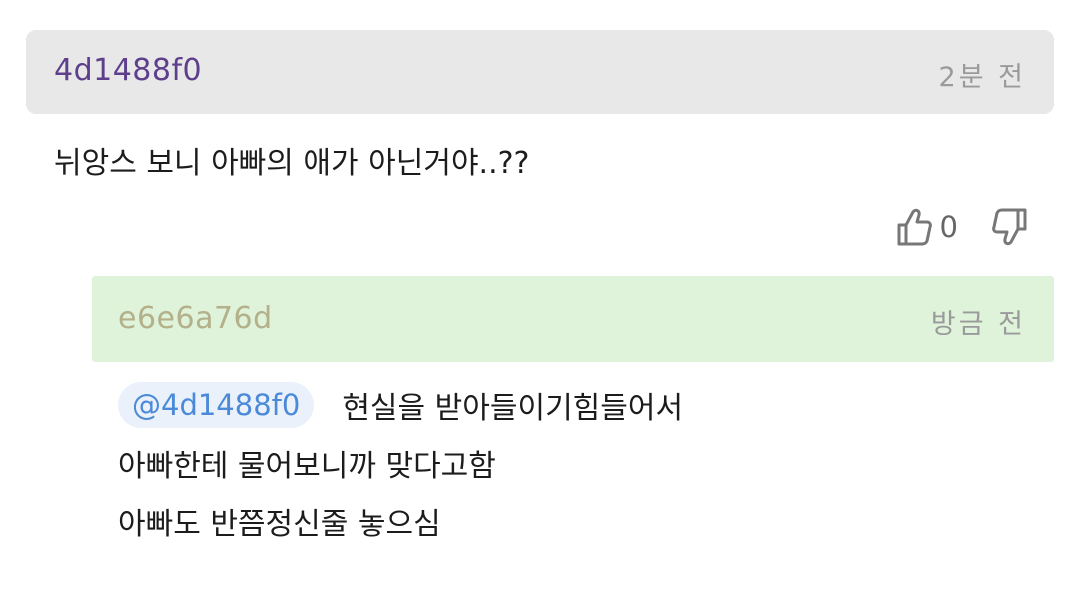 Image resolution: width=1080 pixels, height=615 pixels. I want to click on comment-text: 뉘앙스 보니 아빠의 애가 아닌거야..??, so click(292, 163).